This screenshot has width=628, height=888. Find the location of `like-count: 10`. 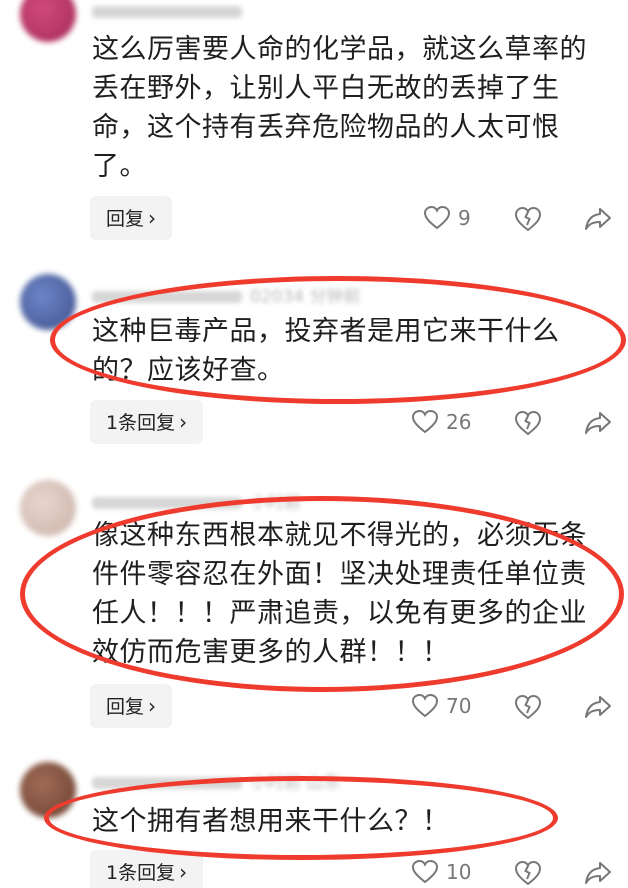

like-count: 10 is located at coordinates (459, 872).